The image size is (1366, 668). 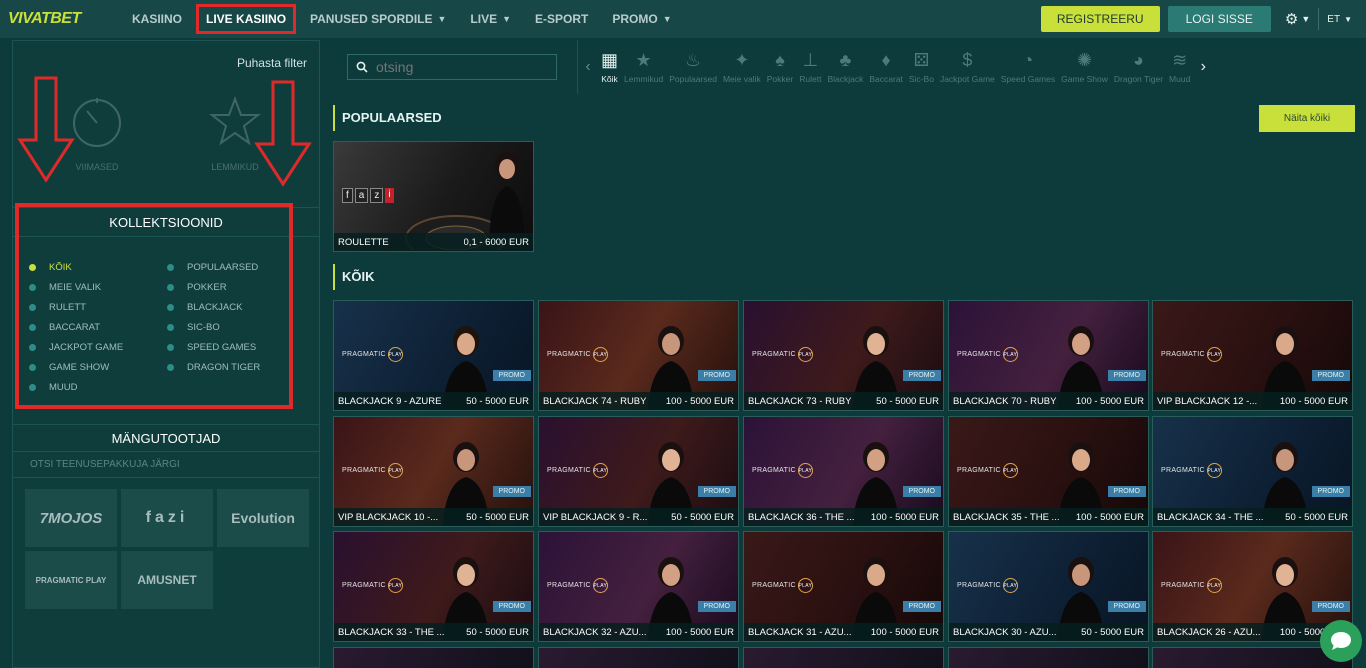 I want to click on category-populaarsed: ♨ Populaarsed, so click(x=693, y=67).